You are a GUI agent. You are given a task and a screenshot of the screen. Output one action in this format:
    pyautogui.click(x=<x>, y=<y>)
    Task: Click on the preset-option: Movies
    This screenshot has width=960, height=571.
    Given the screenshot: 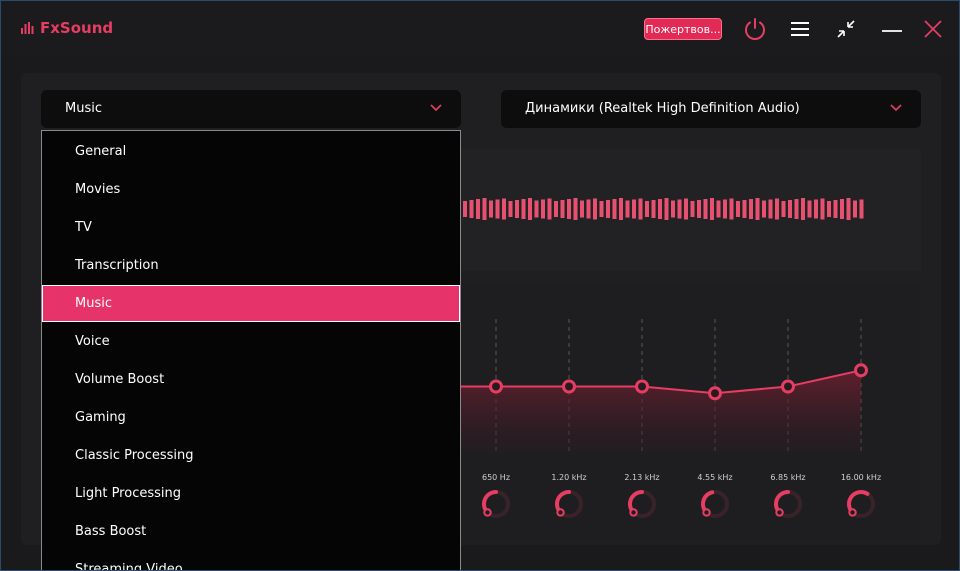 What is the action you would take?
    pyautogui.click(x=251, y=189)
    